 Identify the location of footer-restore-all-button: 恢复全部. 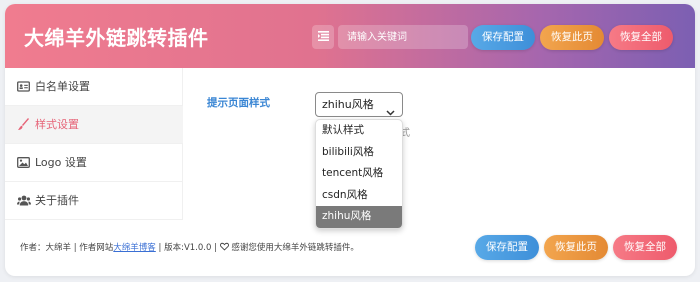
(645, 247).